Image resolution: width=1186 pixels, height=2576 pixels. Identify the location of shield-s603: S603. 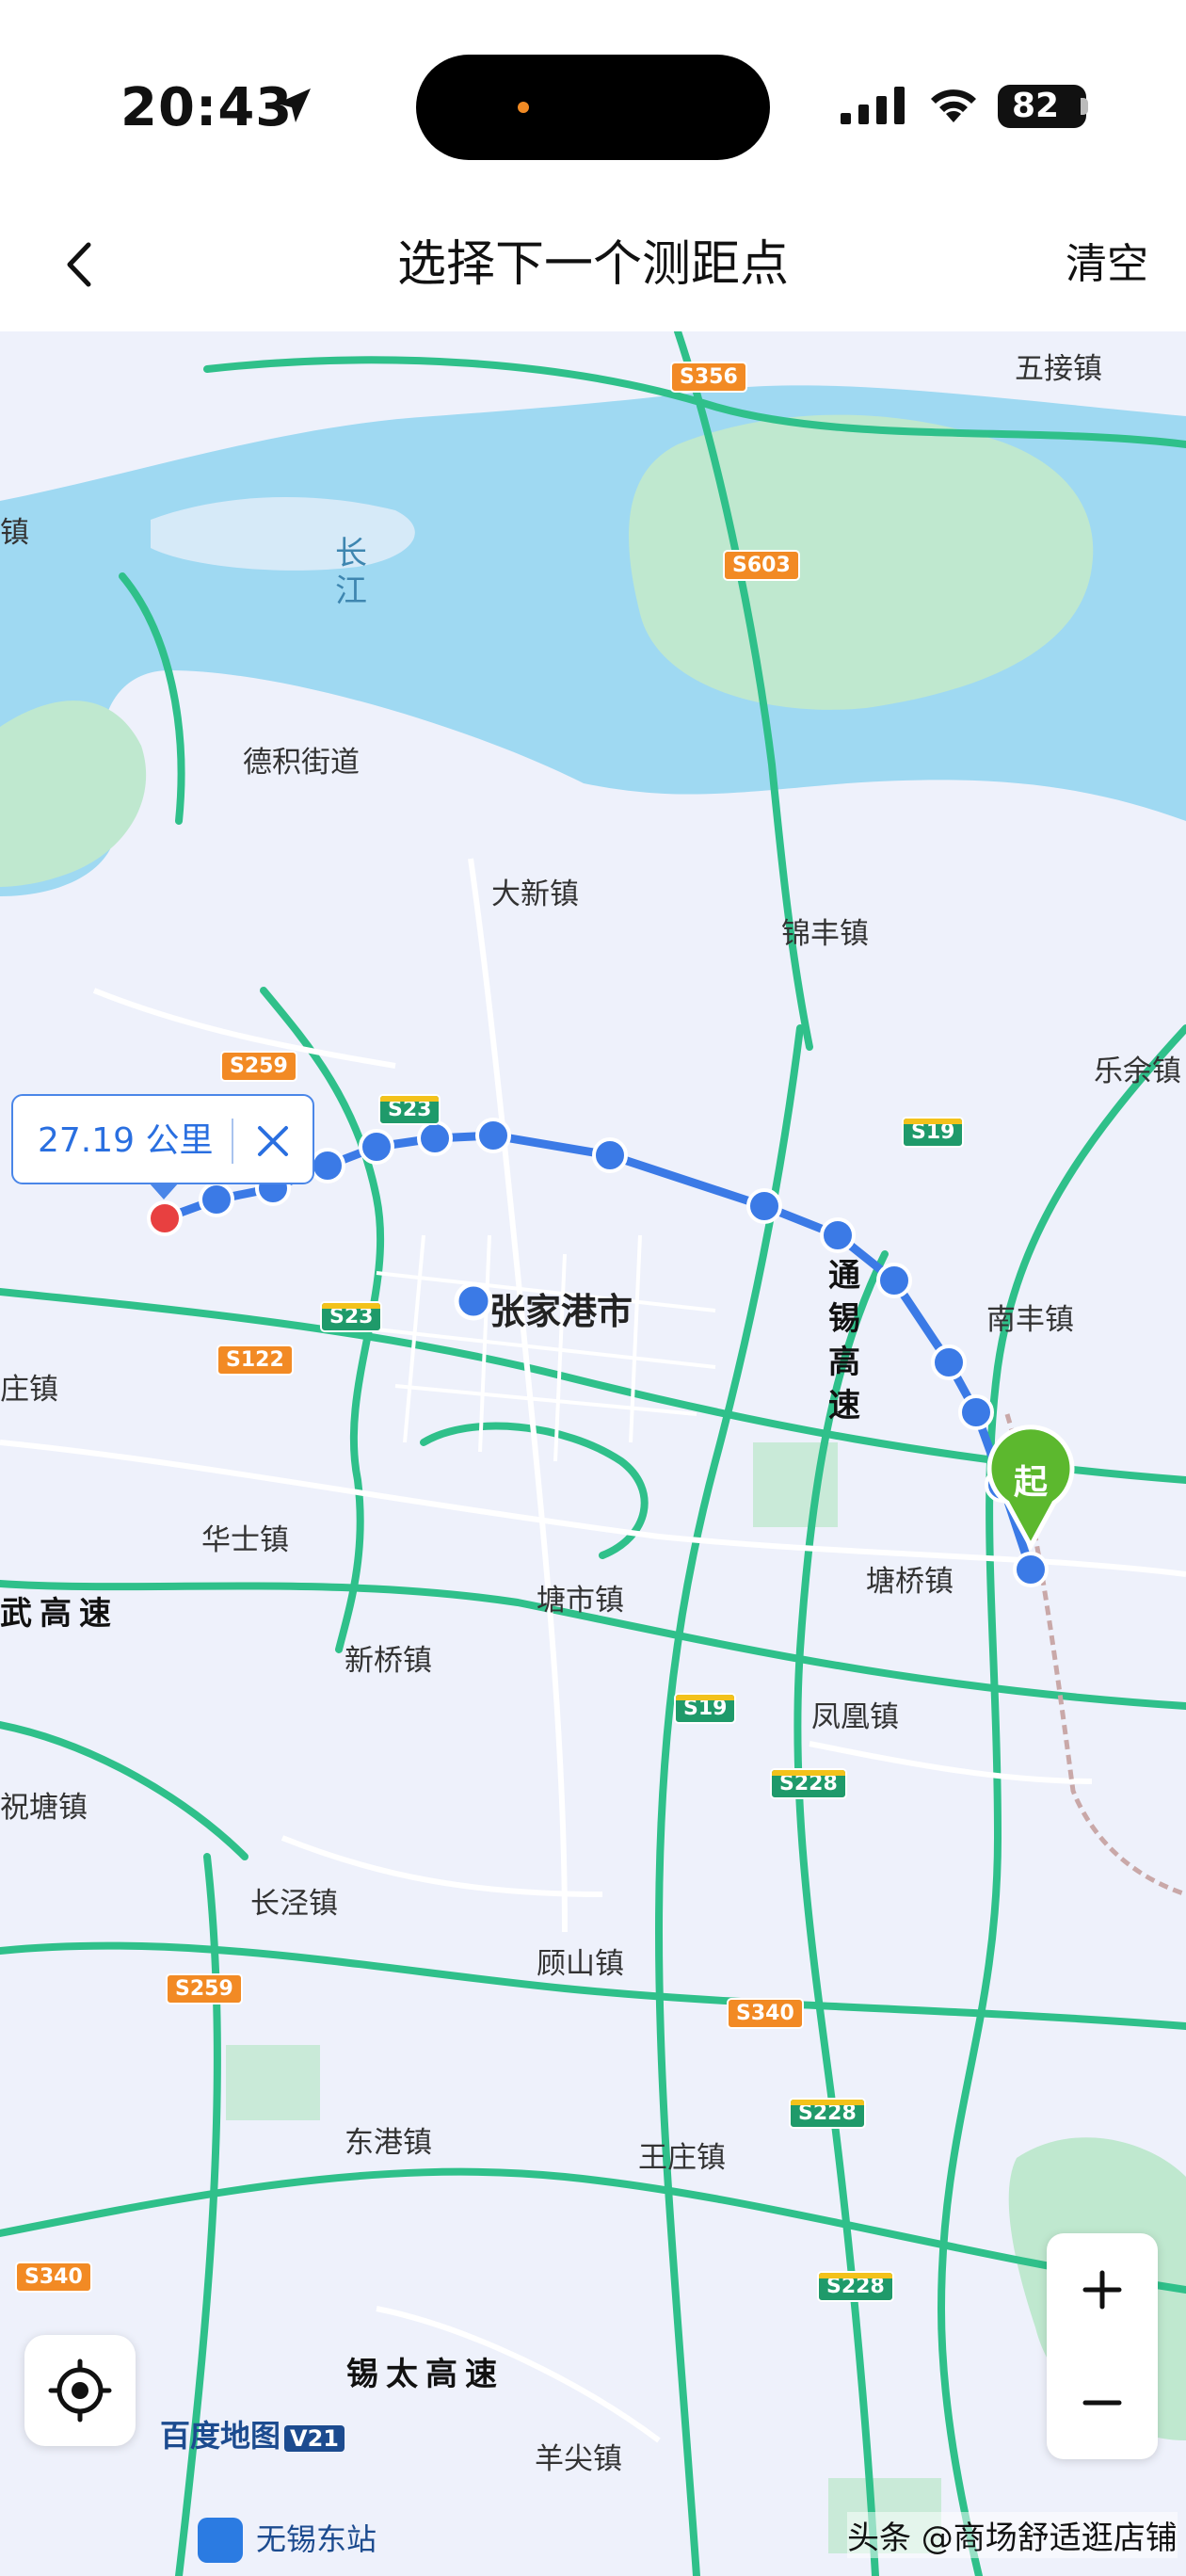
(761, 565).